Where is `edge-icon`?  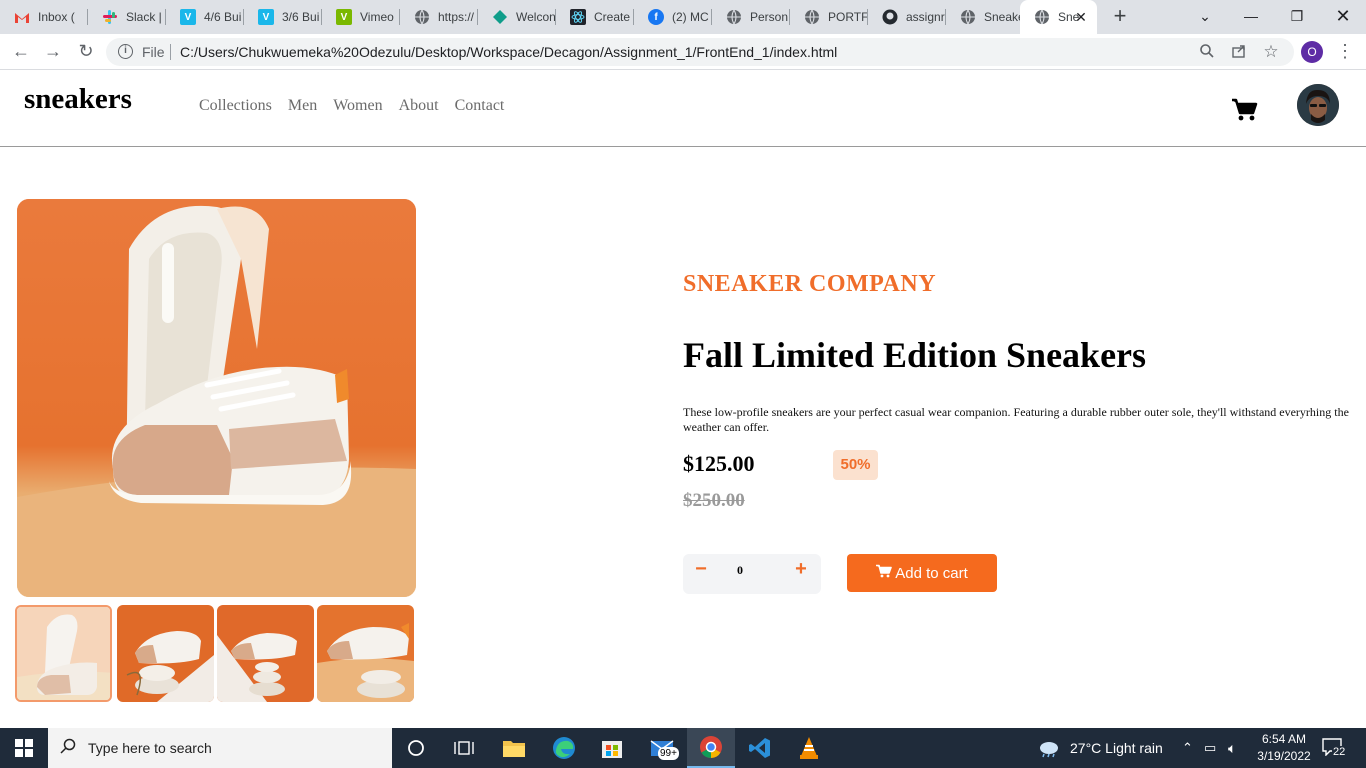
edge-icon is located at coordinates (564, 748).